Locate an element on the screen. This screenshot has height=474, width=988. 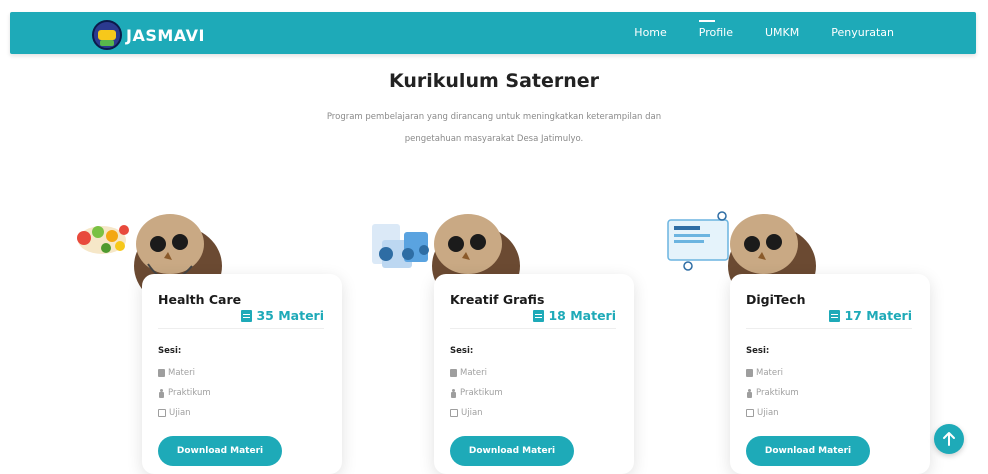
count-label: 18 Materi is located at coordinates (582, 315).